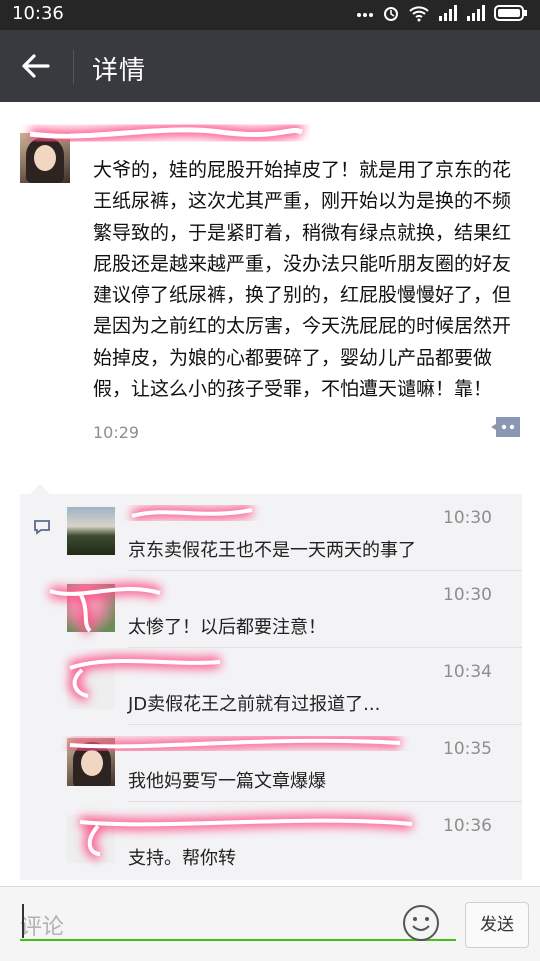 This screenshot has width=540, height=961. I want to click on back-button, so click(36, 66).